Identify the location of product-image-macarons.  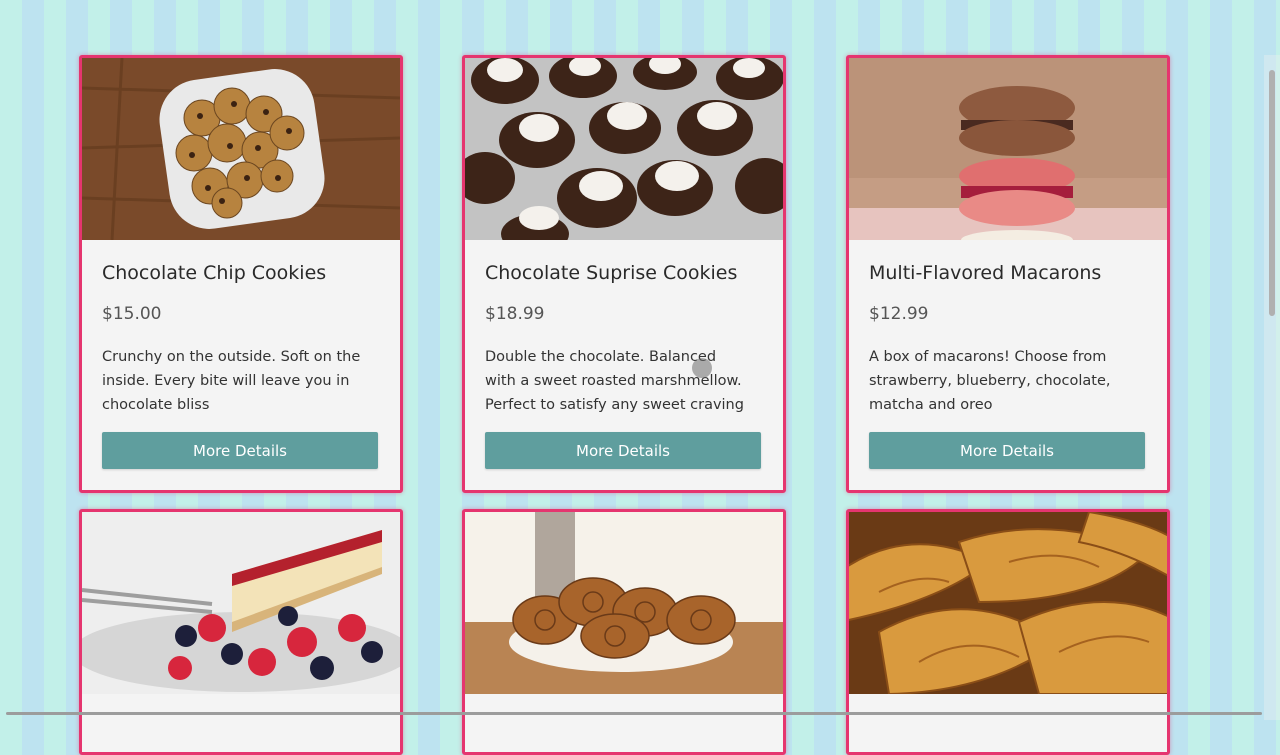
(1008, 149).